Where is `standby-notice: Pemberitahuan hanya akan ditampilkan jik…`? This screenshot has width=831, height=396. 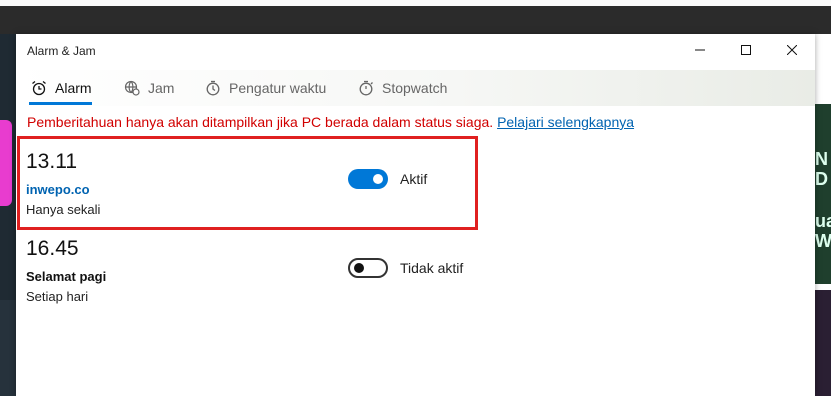 standby-notice: Pemberitahuan hanya akan ditampilkan jik… is located at coordinates (330, 122).